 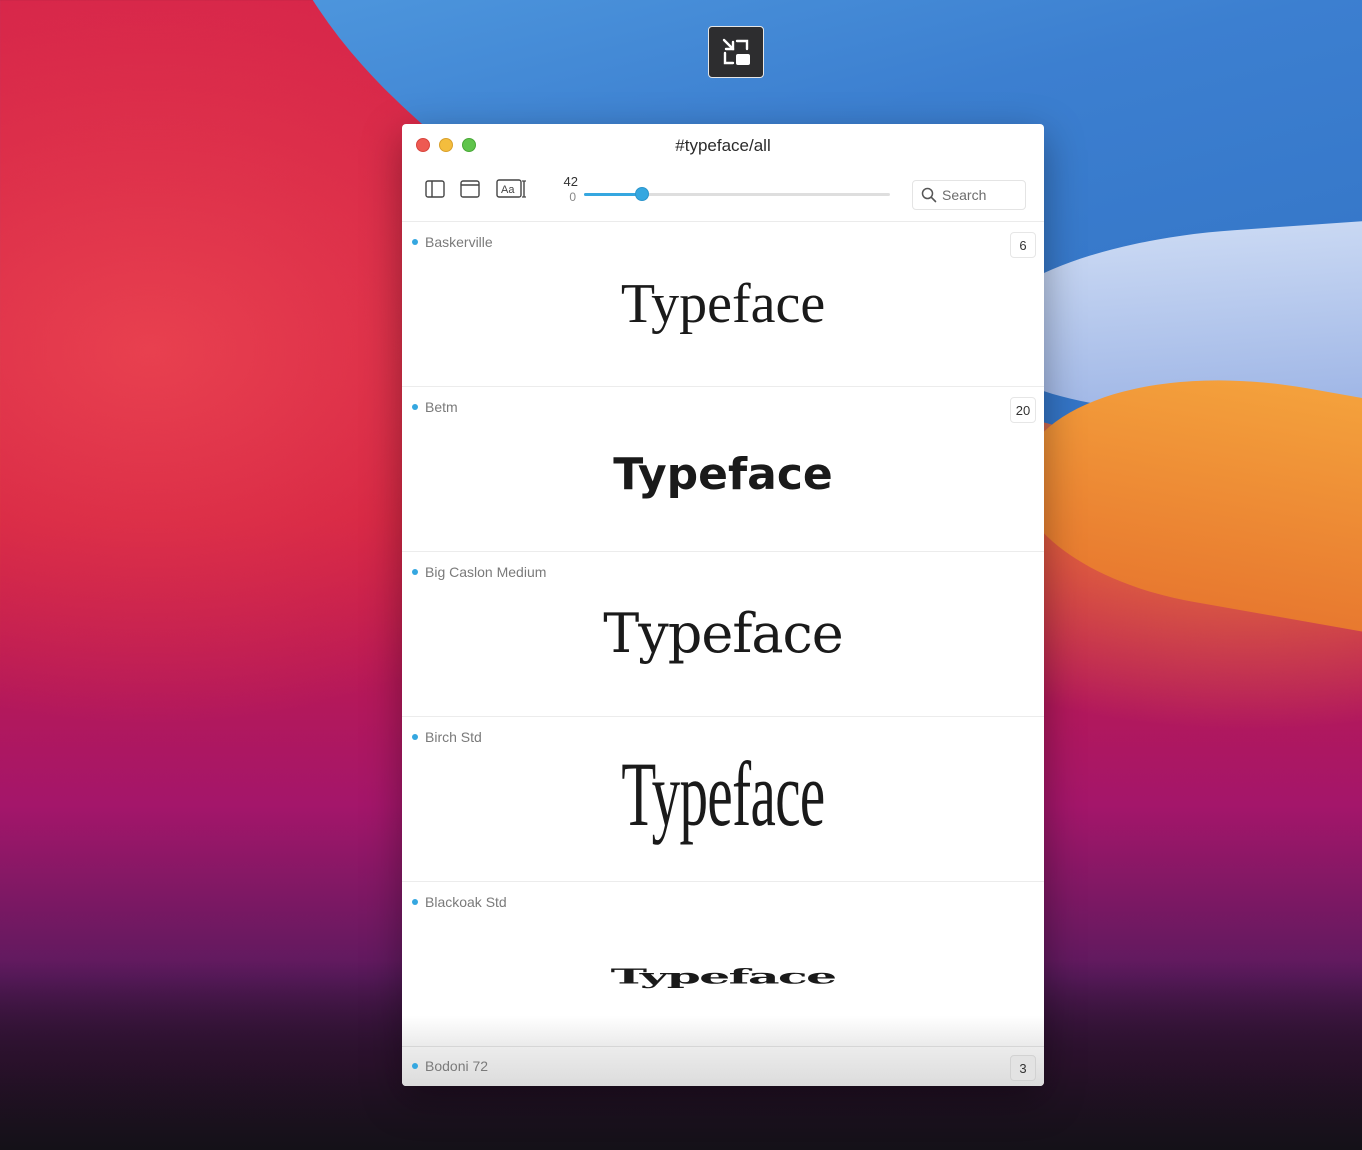 I want to click on window-title: #typeface/all, so click(x=723, y=145).